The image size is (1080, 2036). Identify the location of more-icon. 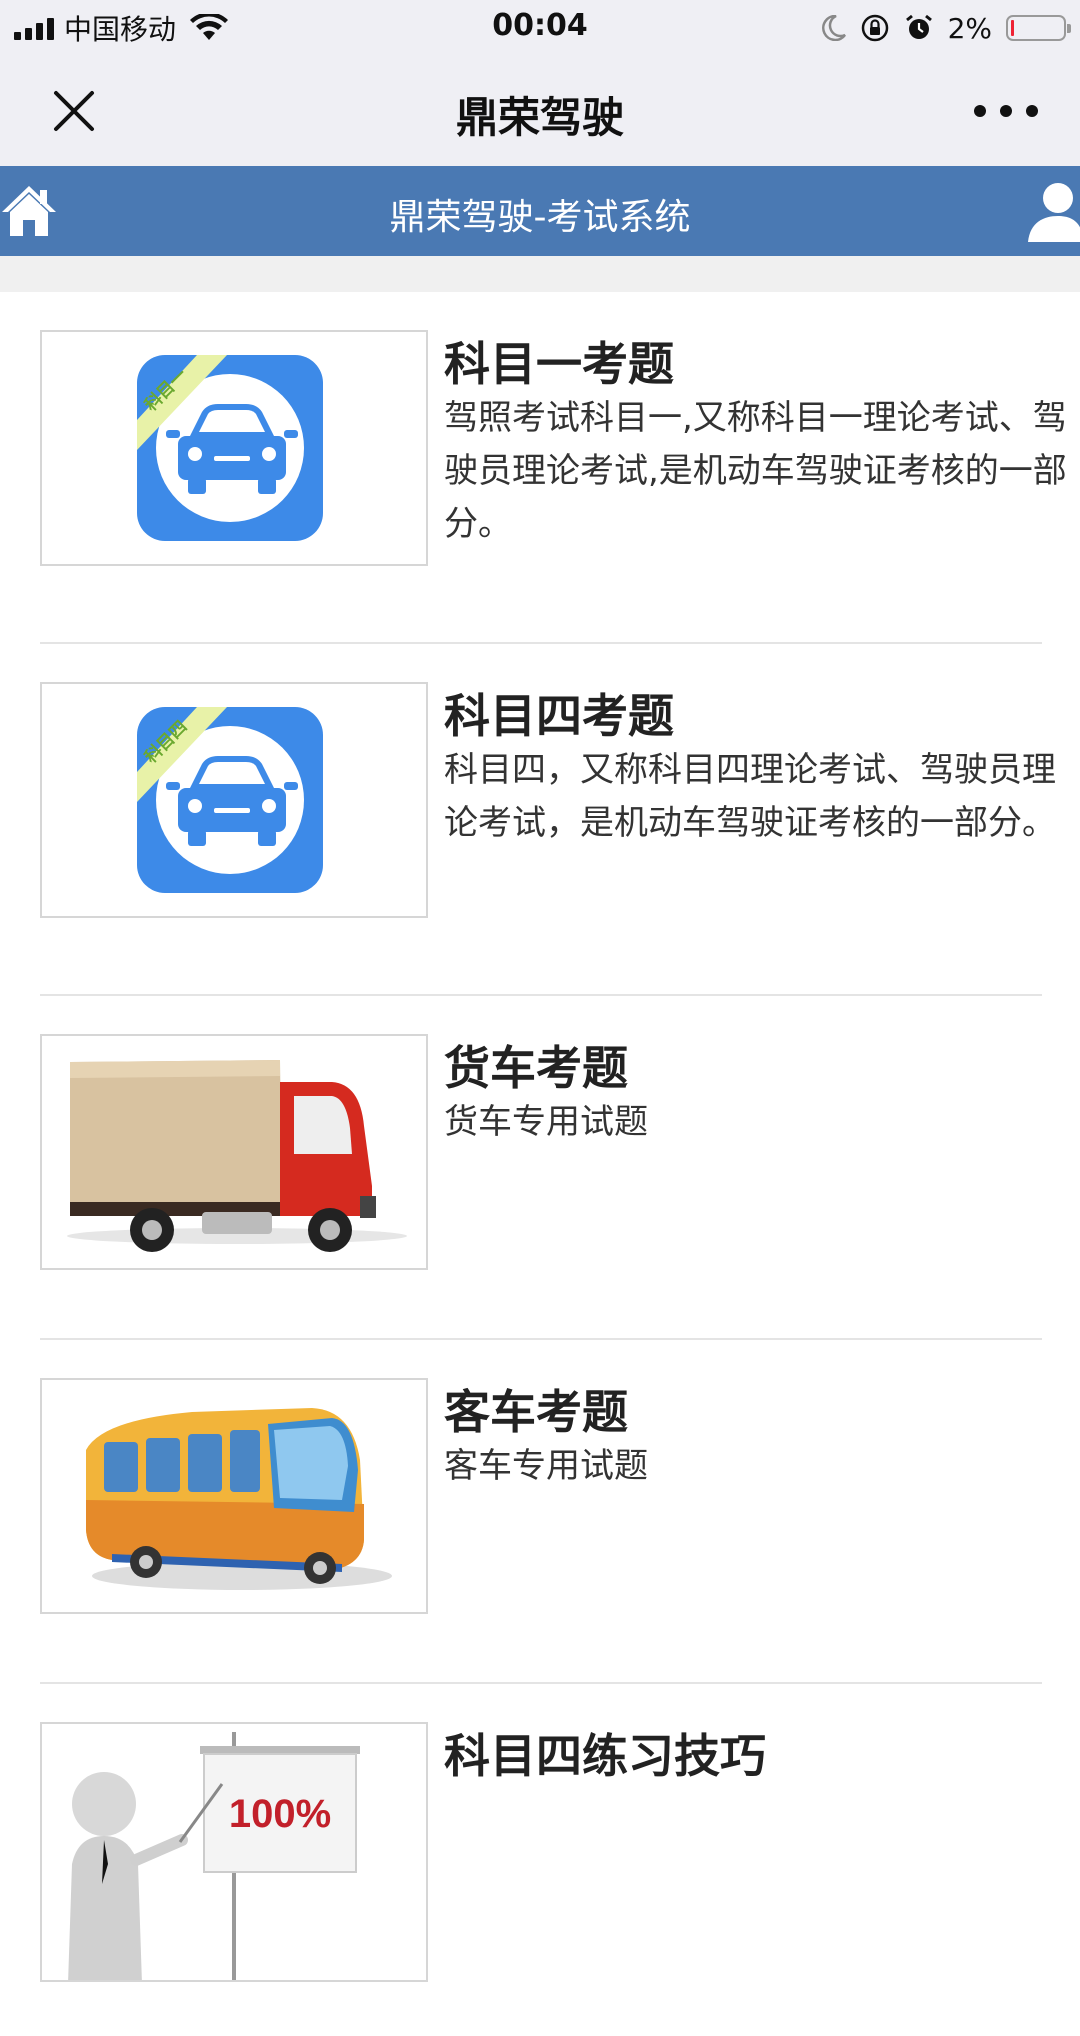
(1006, 111).